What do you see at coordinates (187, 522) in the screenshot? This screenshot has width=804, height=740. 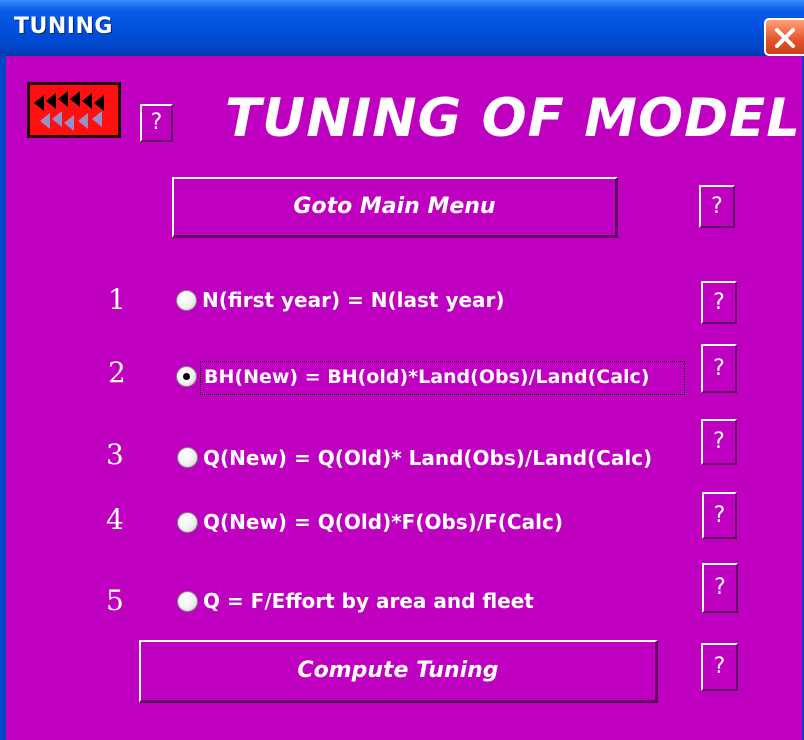 I see `option-4-radio` at bounding box center [187, 522].